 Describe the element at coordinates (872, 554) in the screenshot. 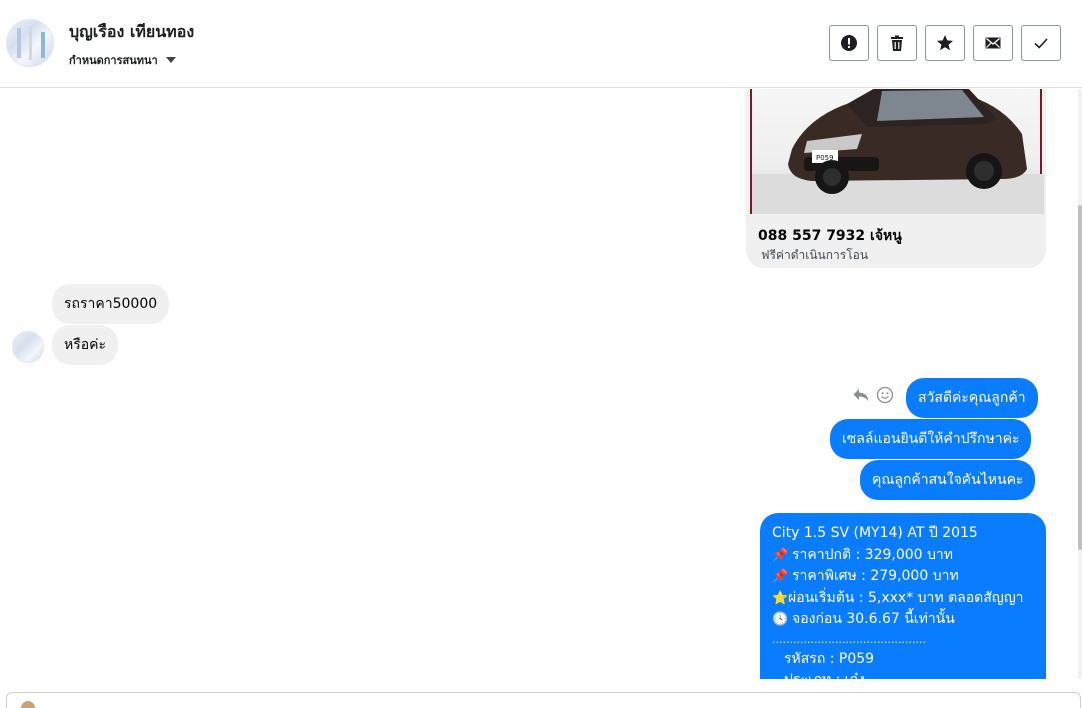

I see `normal-price: ราคาปกติ : 329,000 บาท` at that location.